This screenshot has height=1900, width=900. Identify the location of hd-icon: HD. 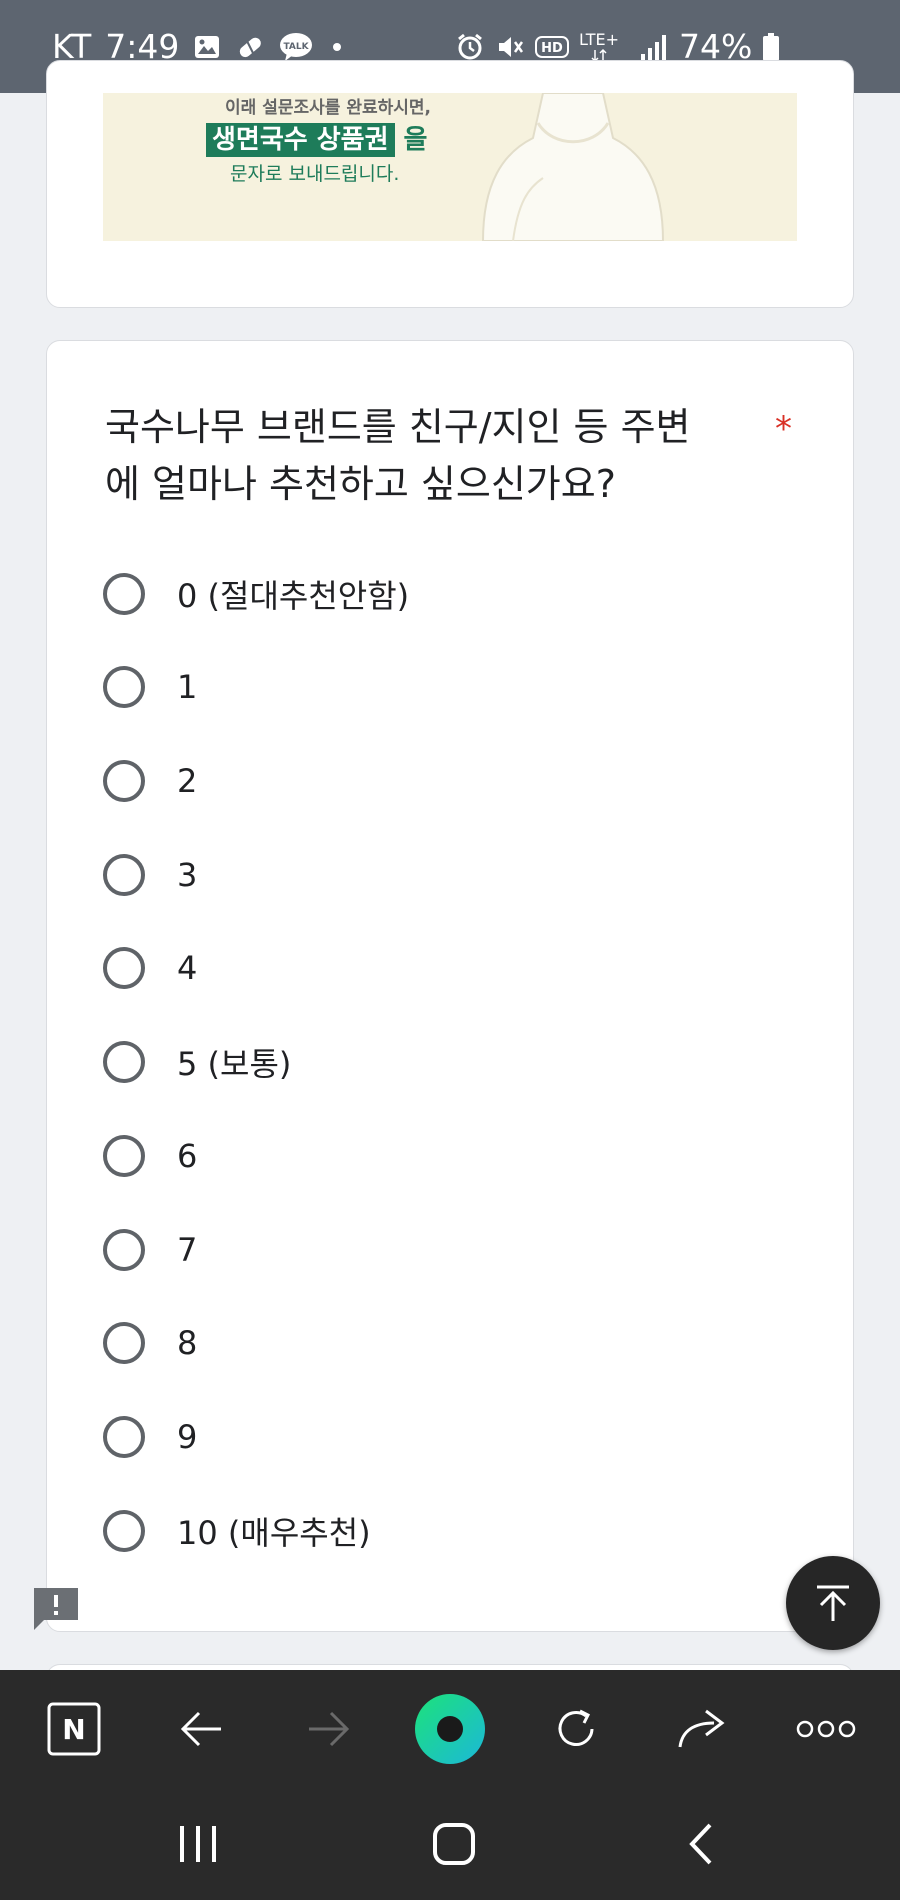
(552, 47).